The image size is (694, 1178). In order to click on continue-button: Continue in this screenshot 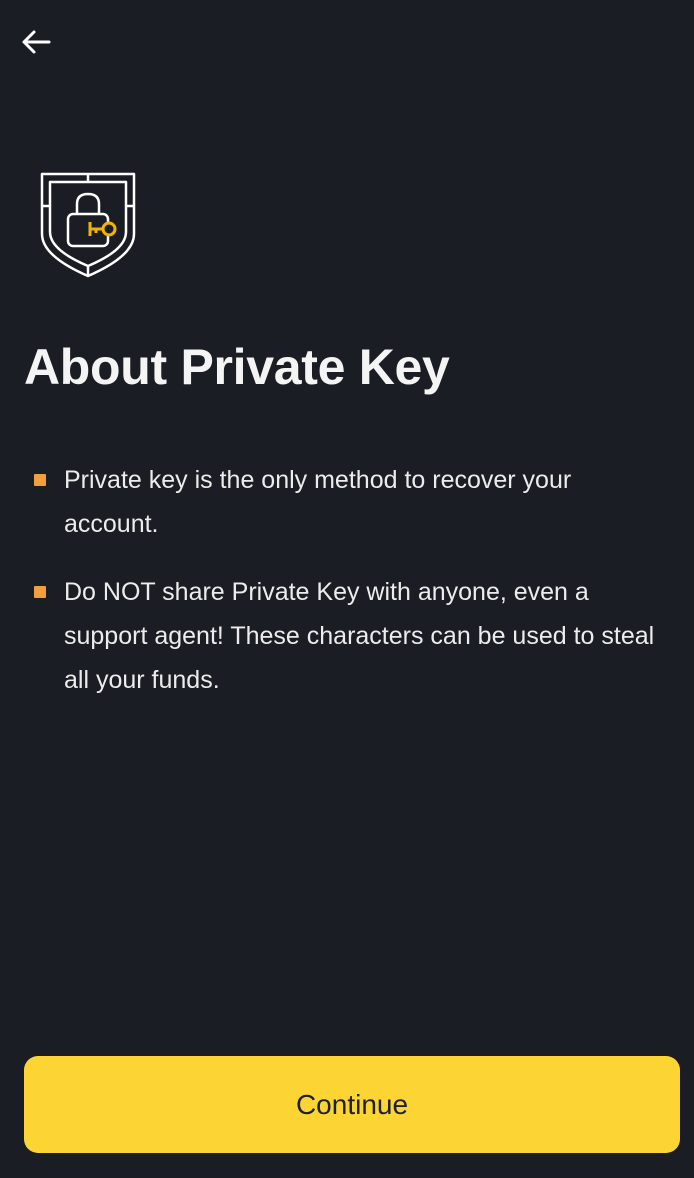, I will do `click(352, 1104)`.